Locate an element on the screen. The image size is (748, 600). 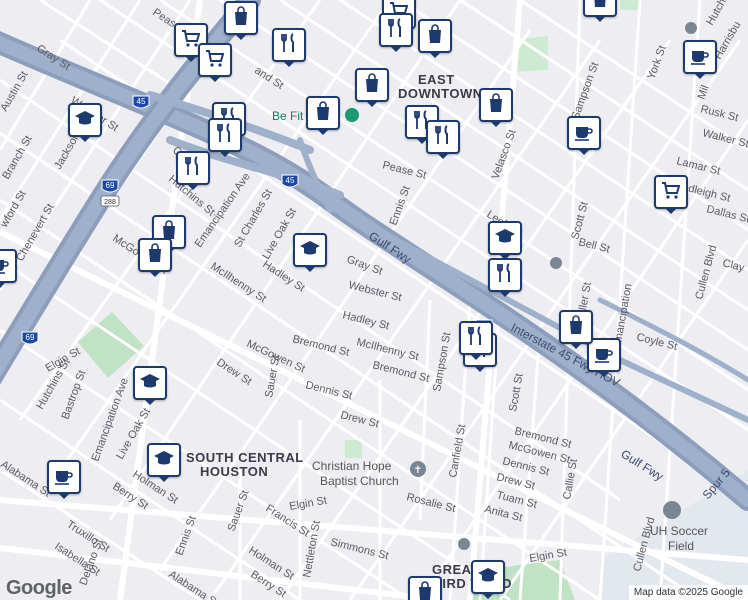
svg-text: Ennis St is located at coordinates (186, 535).